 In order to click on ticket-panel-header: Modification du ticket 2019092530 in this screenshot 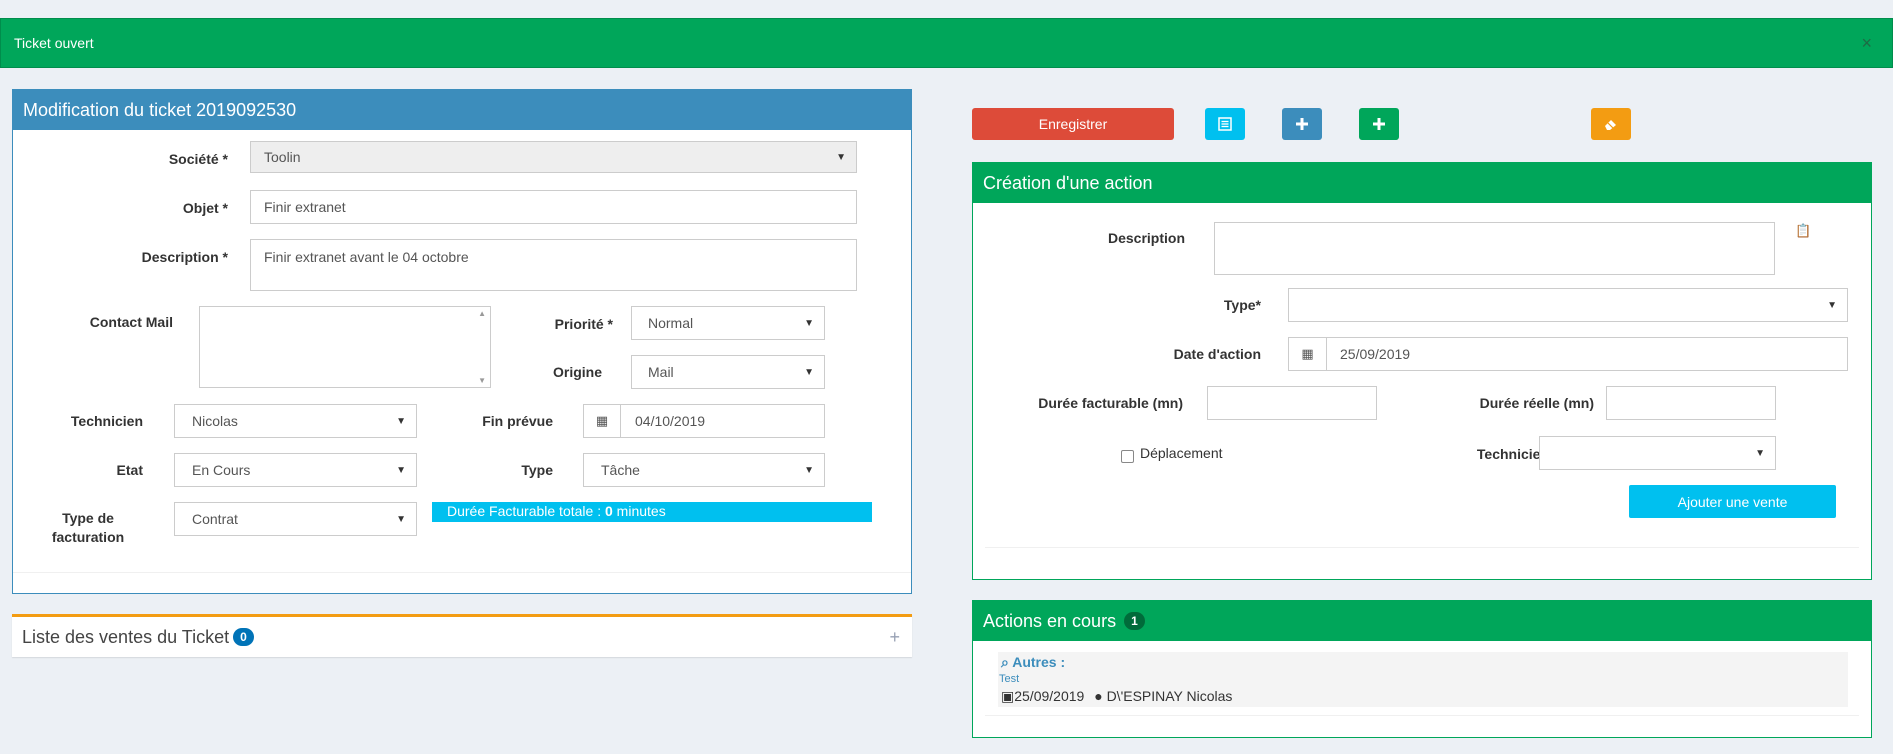, I will do `click(462, 110)`.